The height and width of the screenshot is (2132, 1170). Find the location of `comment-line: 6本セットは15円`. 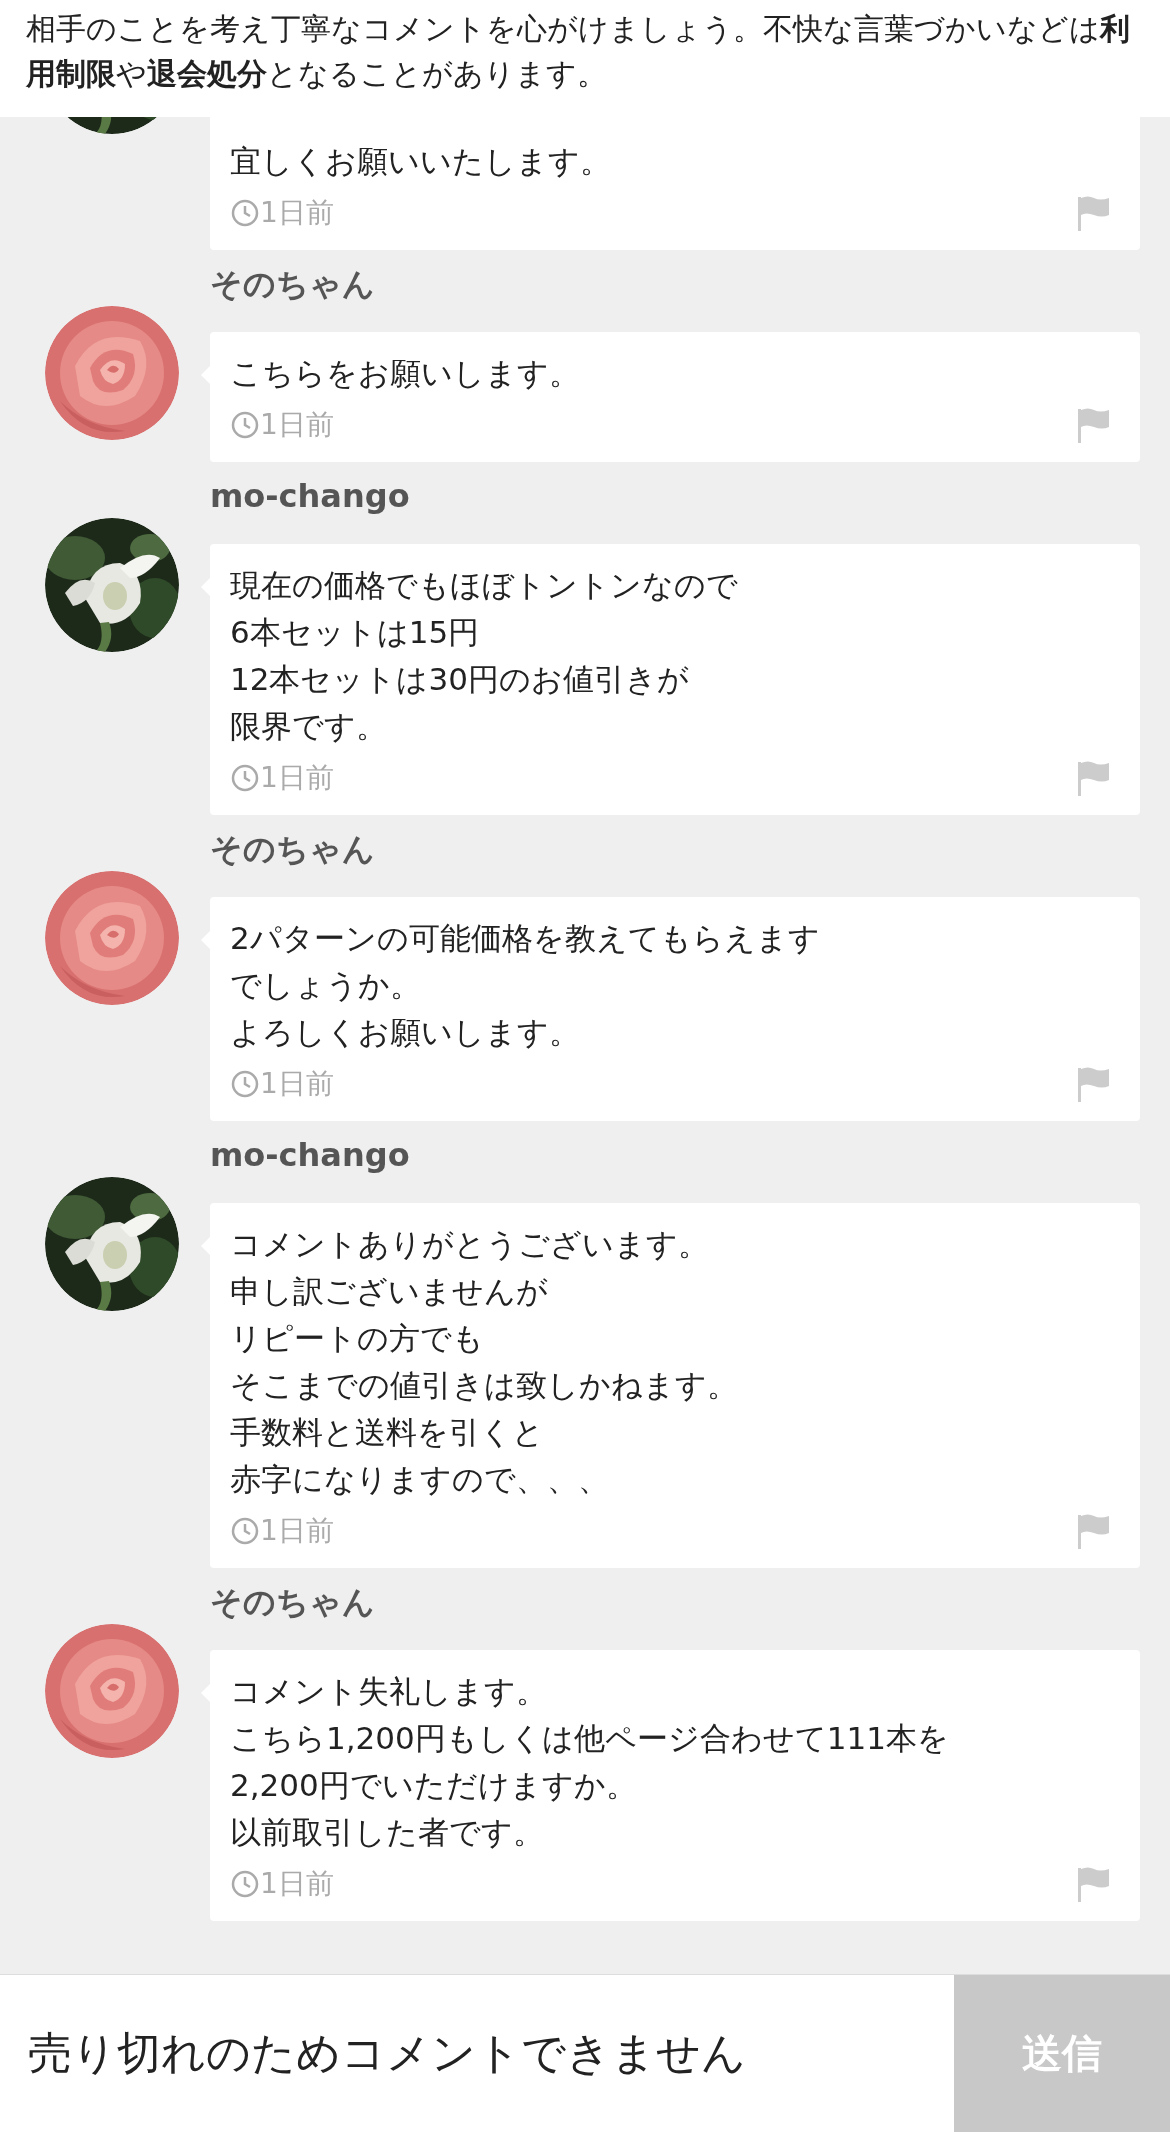

comment-line: 6本セットは15円 is located at coordinates (355, 632).